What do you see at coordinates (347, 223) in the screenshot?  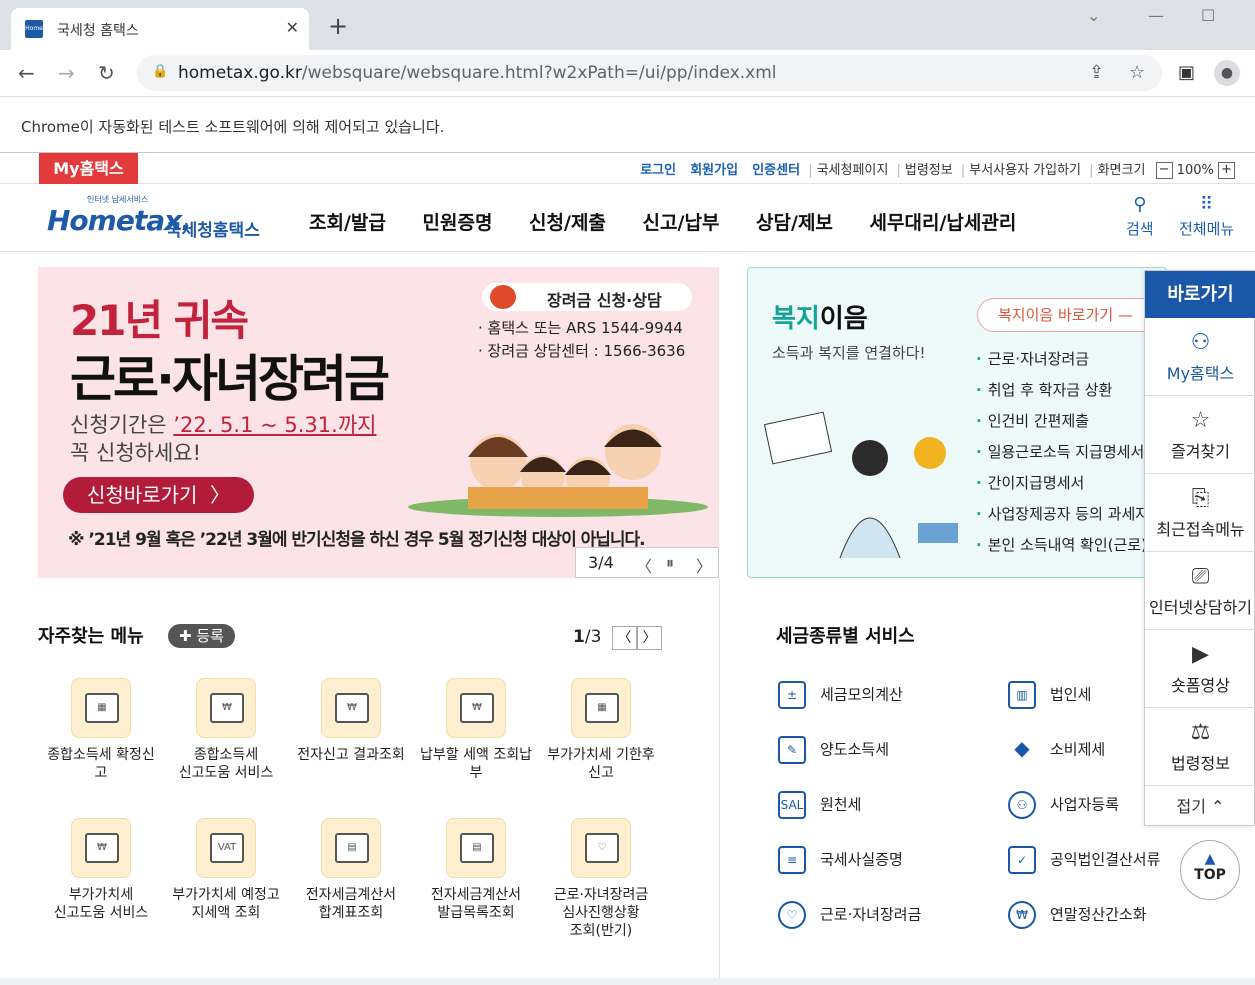 I see `gnb-item-inquiry: 조회/발급` at bounding box center [347, 223].